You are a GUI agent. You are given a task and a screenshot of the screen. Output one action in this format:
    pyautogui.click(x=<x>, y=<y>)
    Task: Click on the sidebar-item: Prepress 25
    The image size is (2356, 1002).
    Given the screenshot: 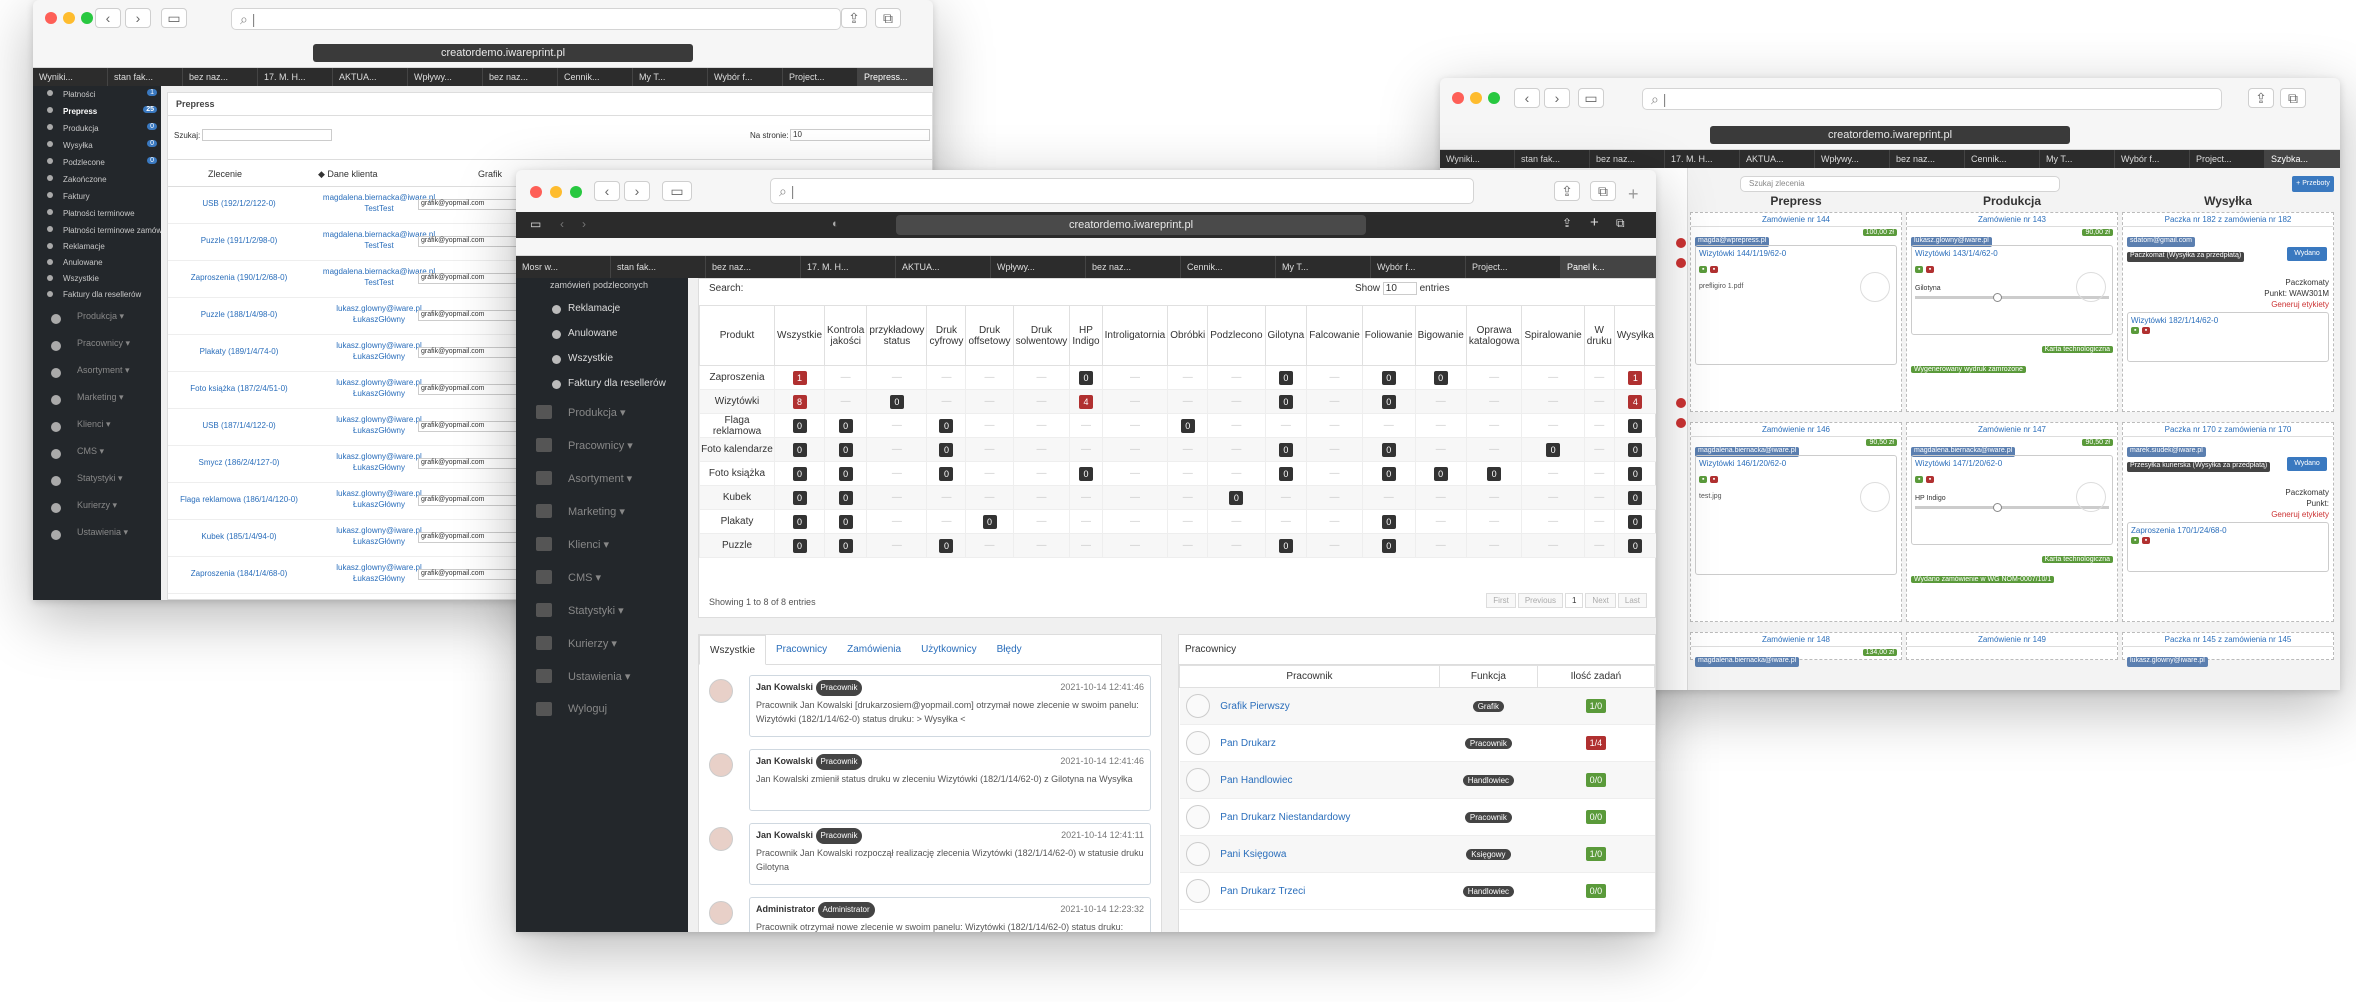 What is the action you would take?
    pyautogui.click(x=97, y=111)
    